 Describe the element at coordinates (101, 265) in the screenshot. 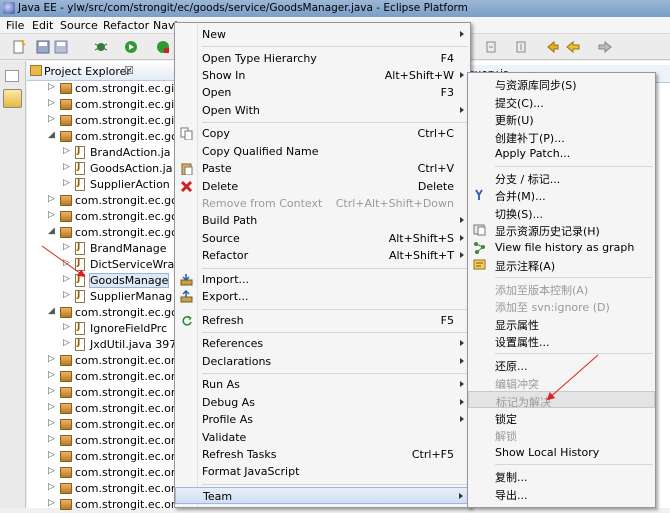

I see `tree-file-row: ▷ DictServiceWra` at that location.